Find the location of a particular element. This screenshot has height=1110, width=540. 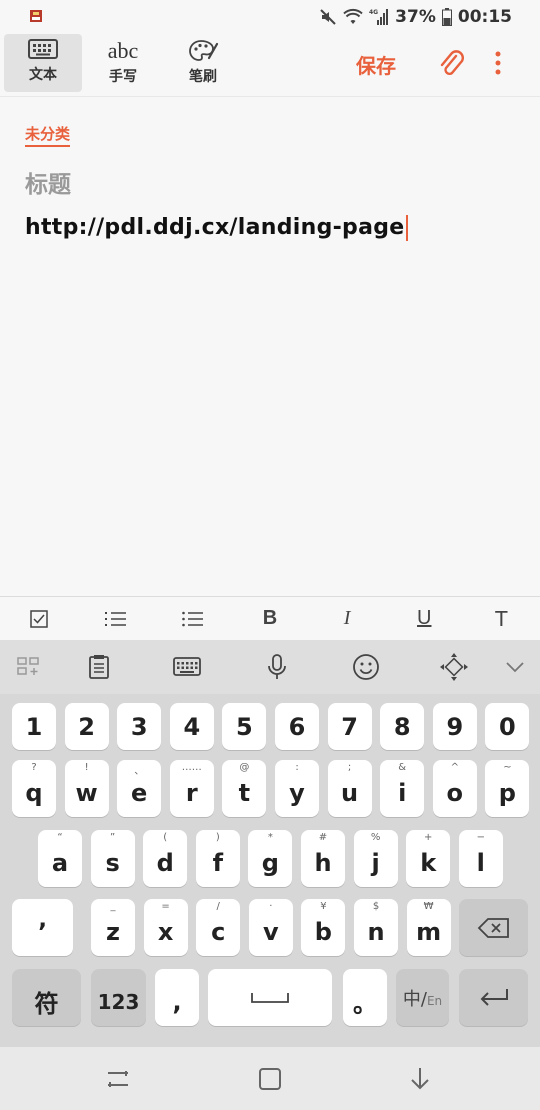

bullet-list-icon is located at coordinates (192, 618).